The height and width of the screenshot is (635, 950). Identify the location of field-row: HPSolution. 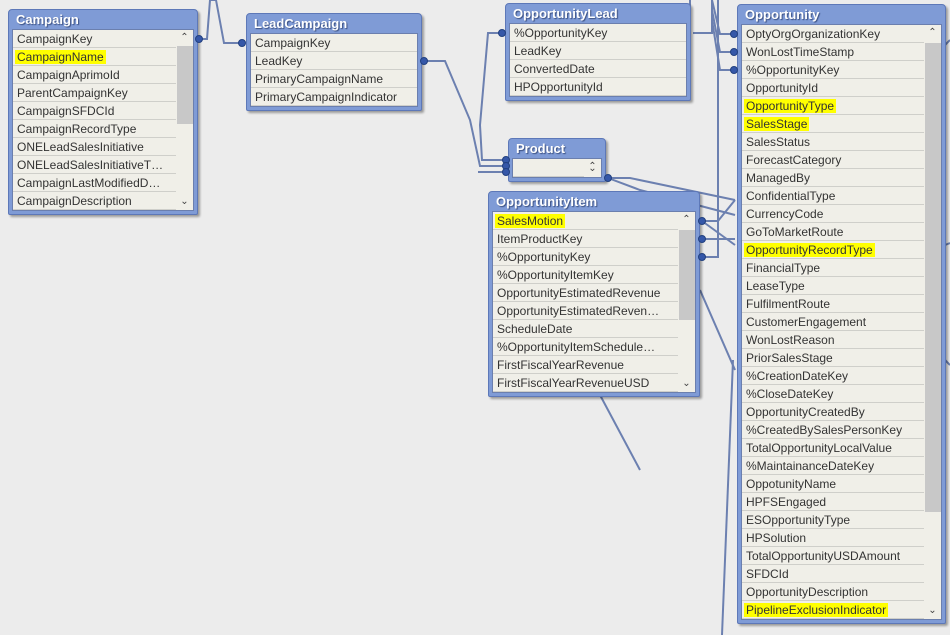
(833, 538).